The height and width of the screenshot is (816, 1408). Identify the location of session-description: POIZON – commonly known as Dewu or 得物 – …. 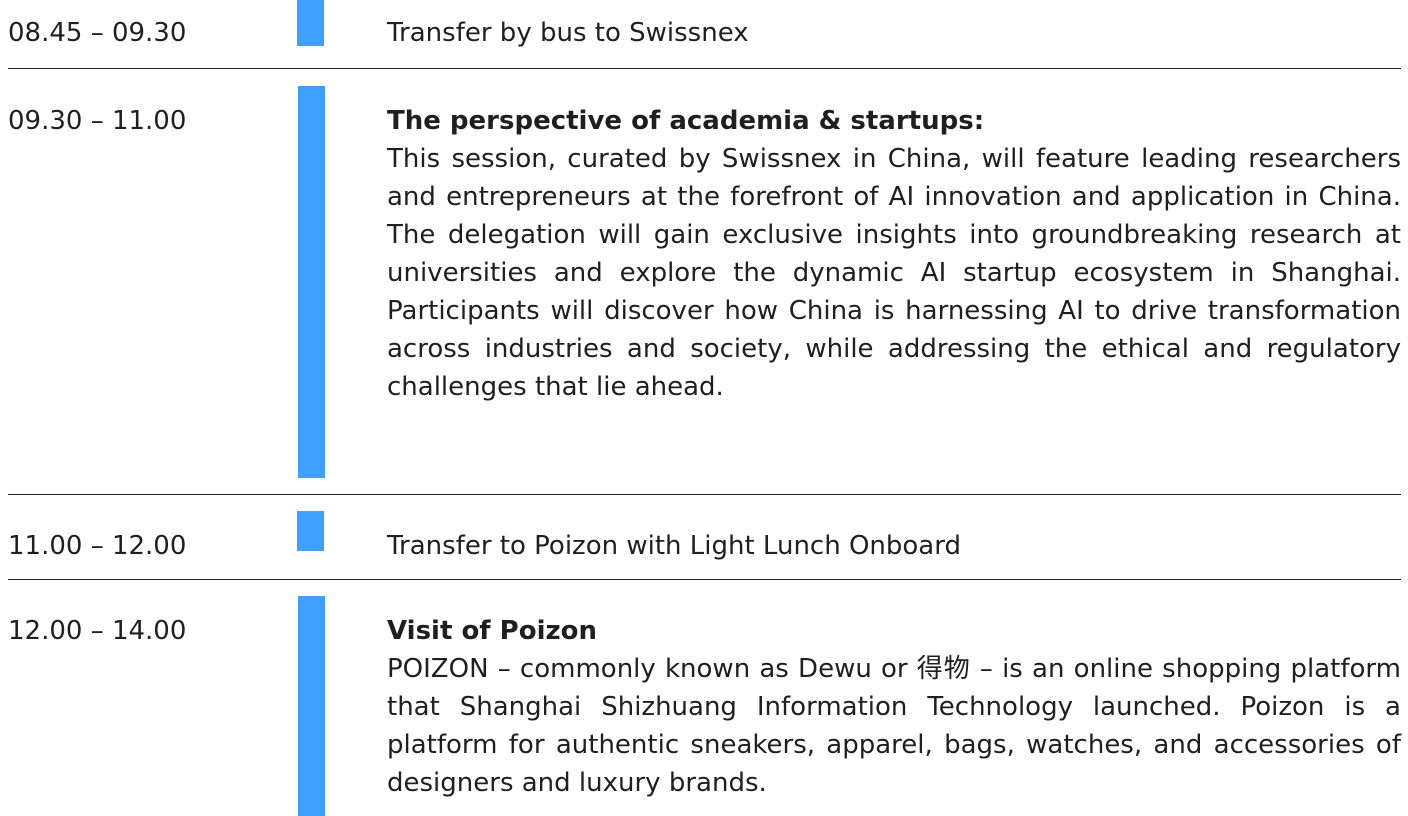
(894, 726).